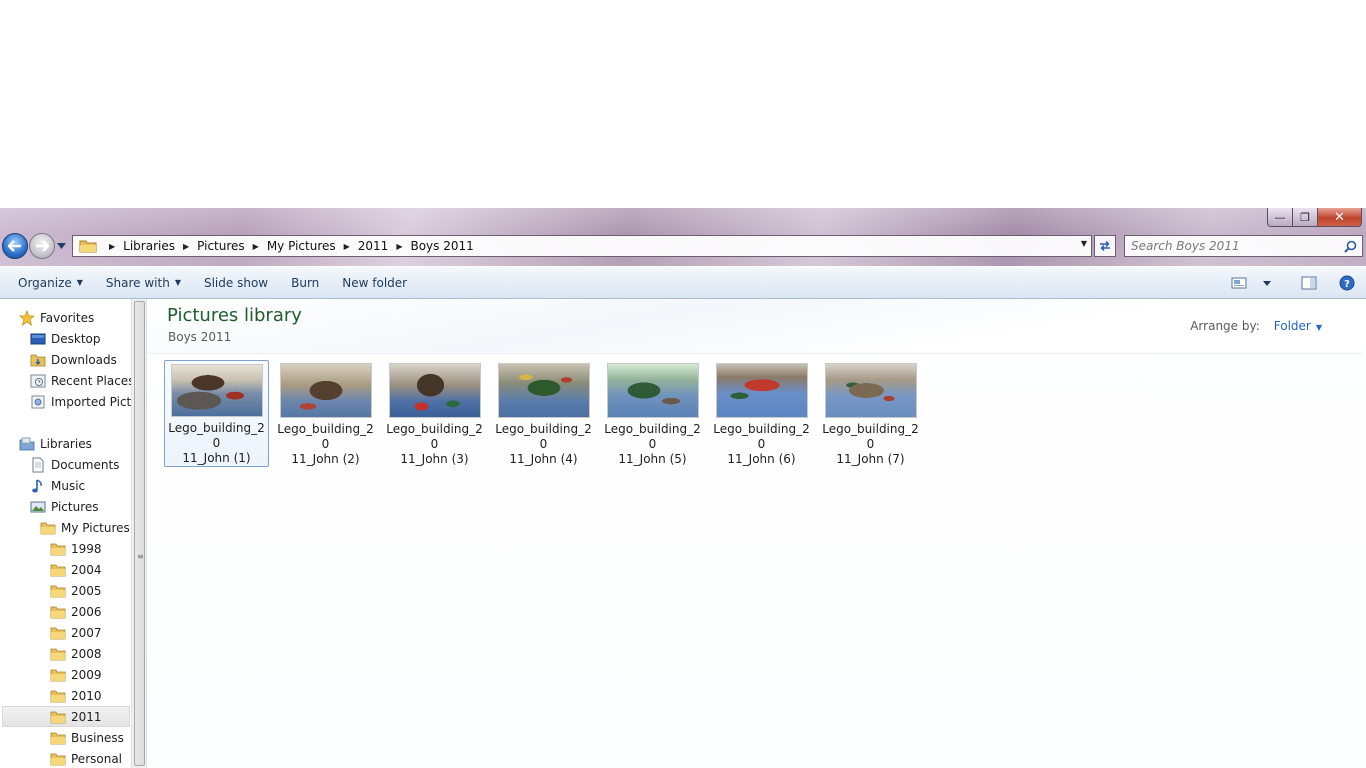 Image resolution: width=1366 pixels, height=768 pixels. I want to click on nav-folder-1998: 1998, so click(76, 548).